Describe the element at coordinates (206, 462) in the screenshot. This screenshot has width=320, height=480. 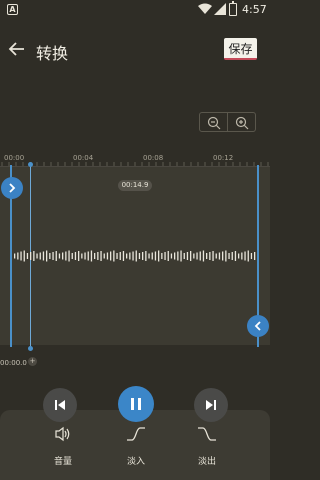
I see `fade-out-label: 淡出` at that location.